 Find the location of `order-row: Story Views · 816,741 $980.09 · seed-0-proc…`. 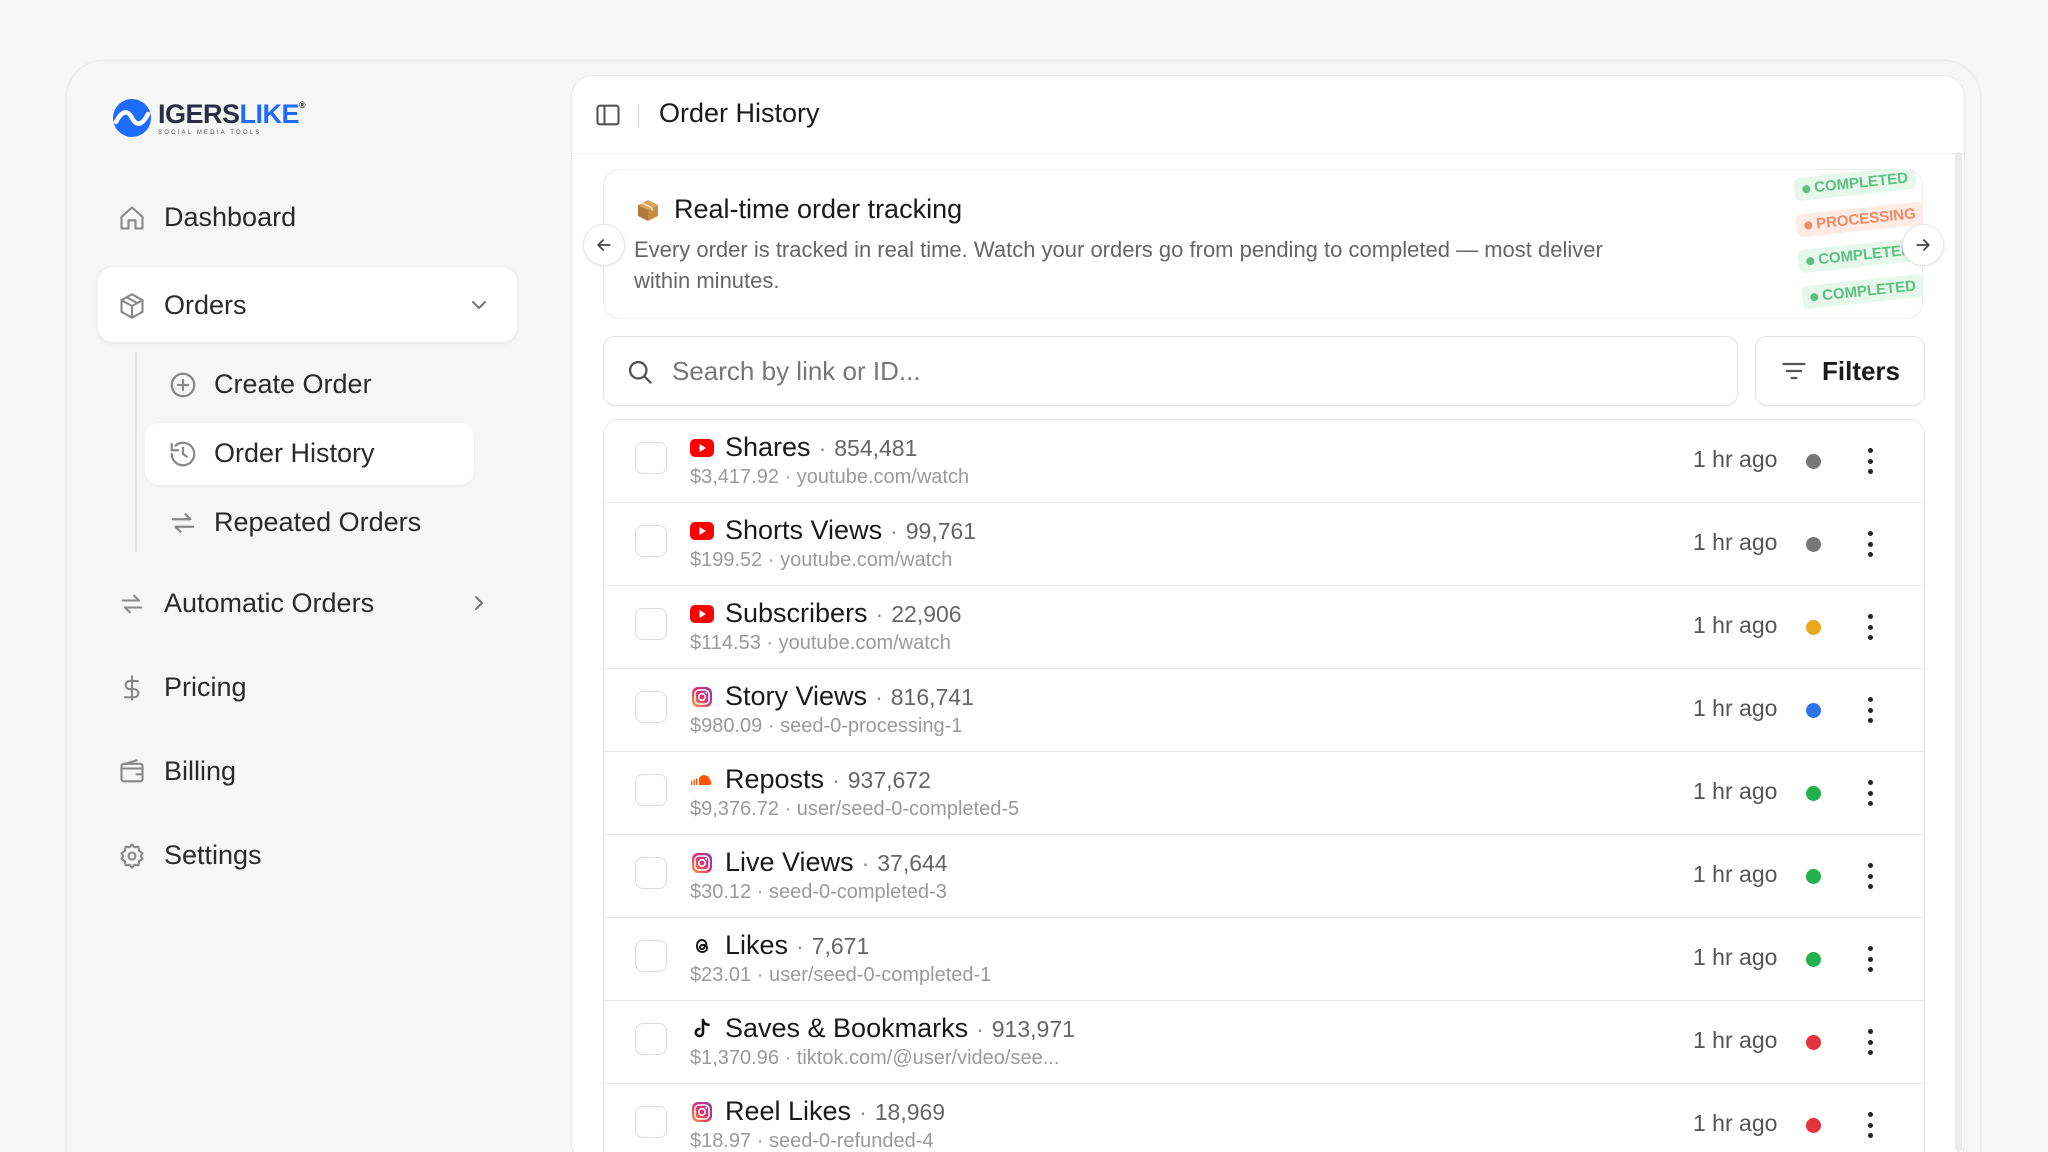

order-row: Story Views · 816,741 $980.09 · seed-0-proc… is located at coordinates (1264, 710).